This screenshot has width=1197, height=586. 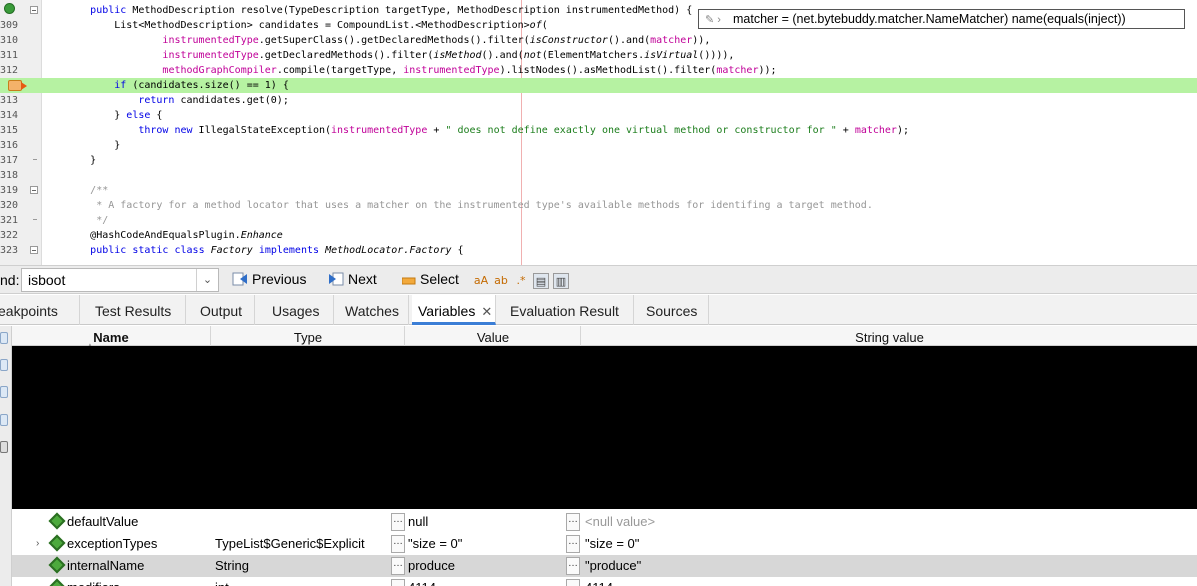 What do you see at coordinates (598, 235) in the screenshot?
I see `code-line: 322 @HashCodeAndEqualsPlugin.Enhance` at bounding box center [598, 235].